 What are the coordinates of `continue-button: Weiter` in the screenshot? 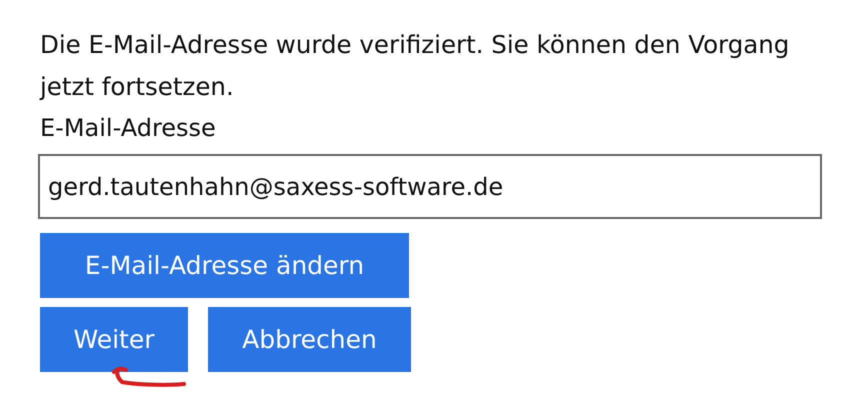 It's located at (114, 339).